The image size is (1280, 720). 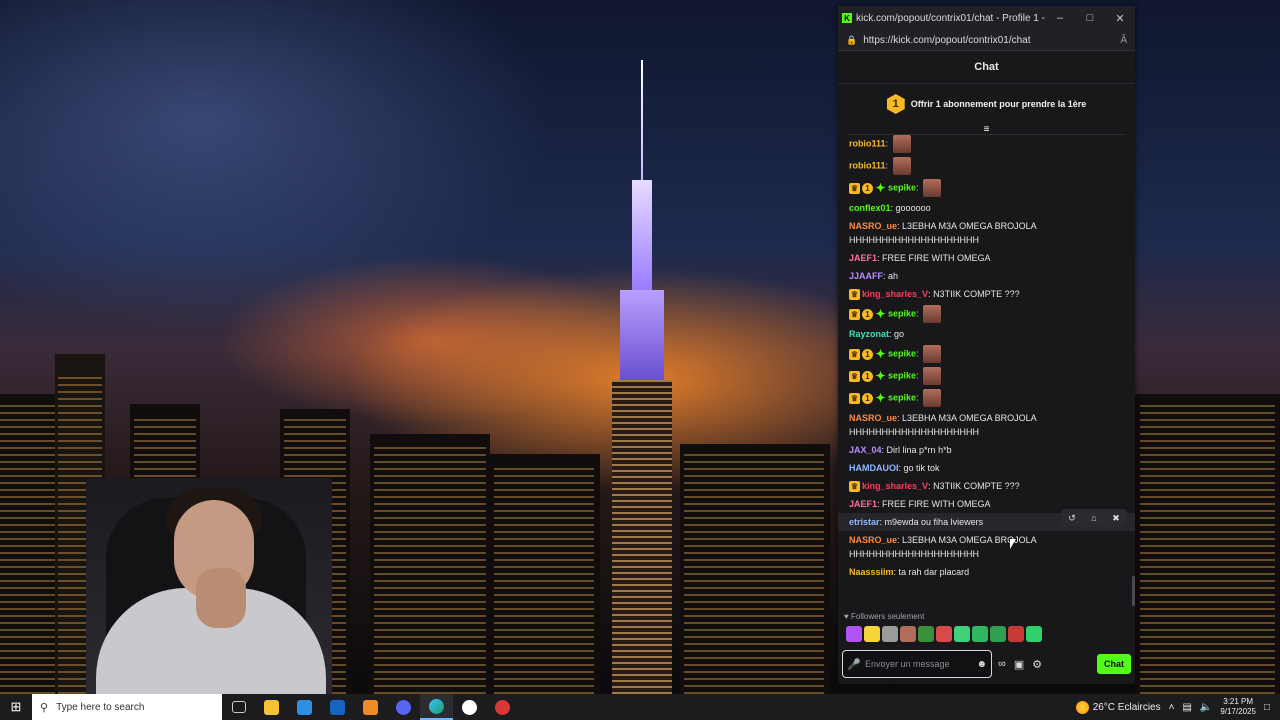 What do you see at coordinates (869, 334) in the screenshot?
I see `chat-username: Rayzonat` at bounding box center [869, 334].